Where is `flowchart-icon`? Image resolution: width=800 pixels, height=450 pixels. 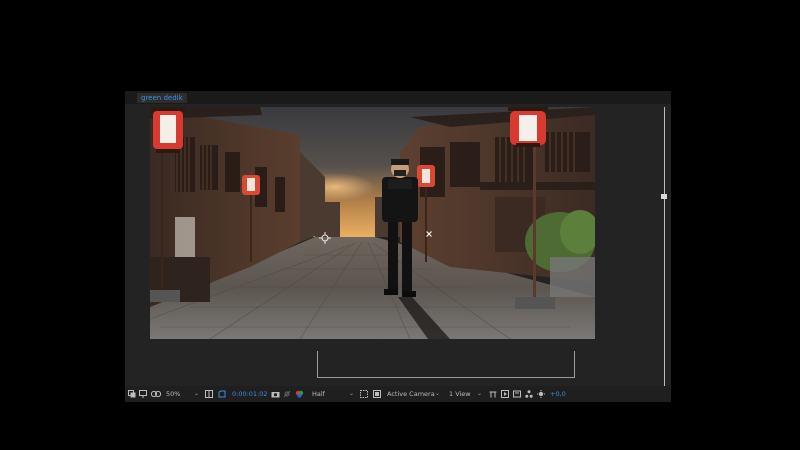 flowchart-icon is located at coordinates (529, 394).